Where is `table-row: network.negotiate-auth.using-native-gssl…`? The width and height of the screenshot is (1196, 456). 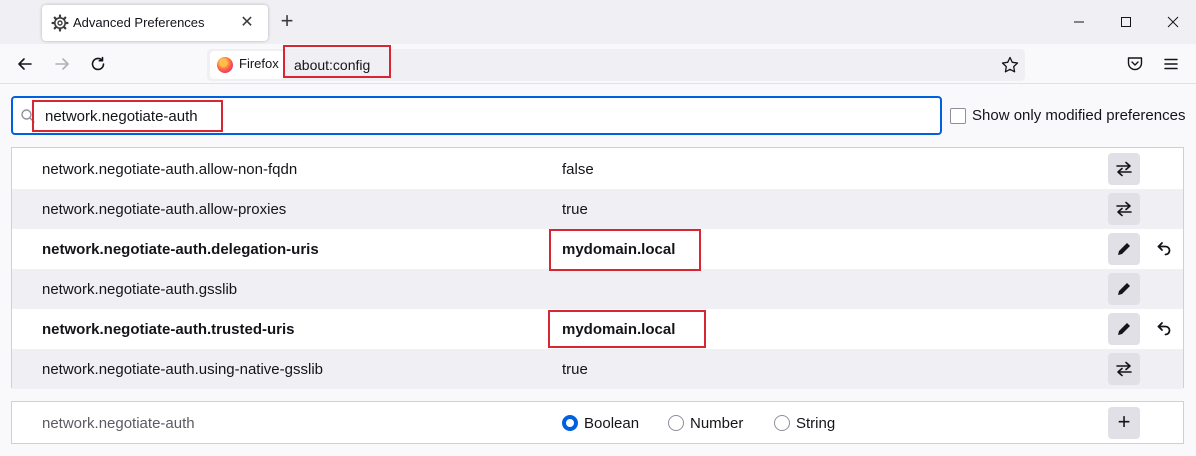
table-row: network.negotiate-auth.using-native-gssl… is located at coordinates (597, 369).